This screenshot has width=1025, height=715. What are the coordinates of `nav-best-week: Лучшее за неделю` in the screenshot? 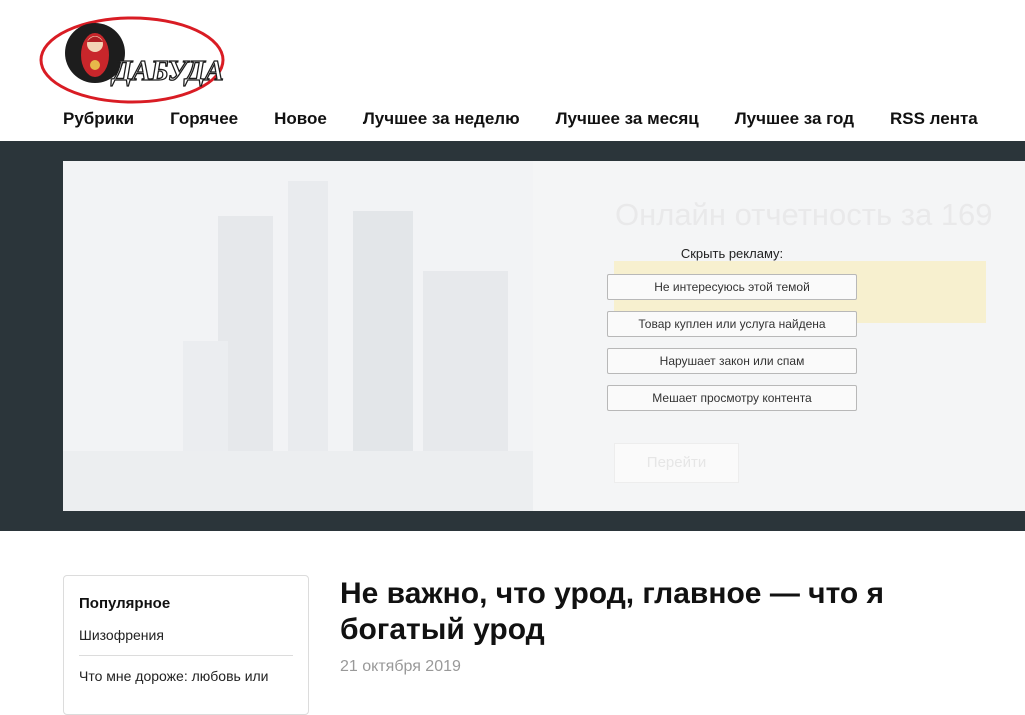 It's located at (441, 119).